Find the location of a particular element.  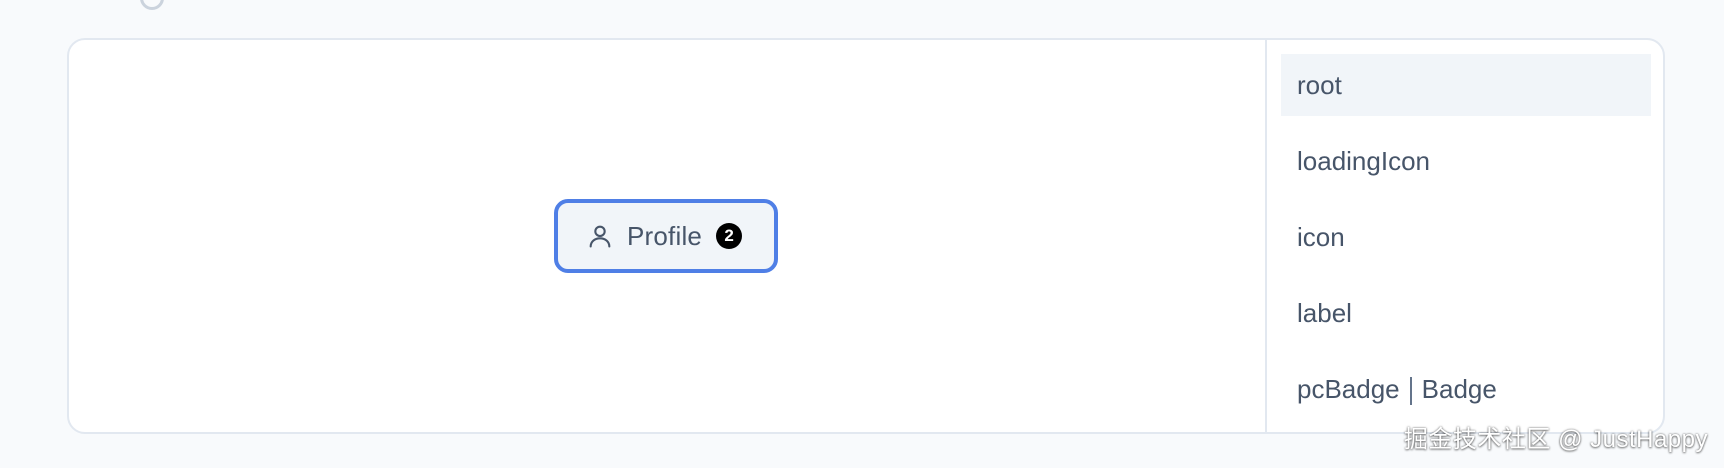

section-item-label: loadingIcon is located at coordinates (1363, 160).